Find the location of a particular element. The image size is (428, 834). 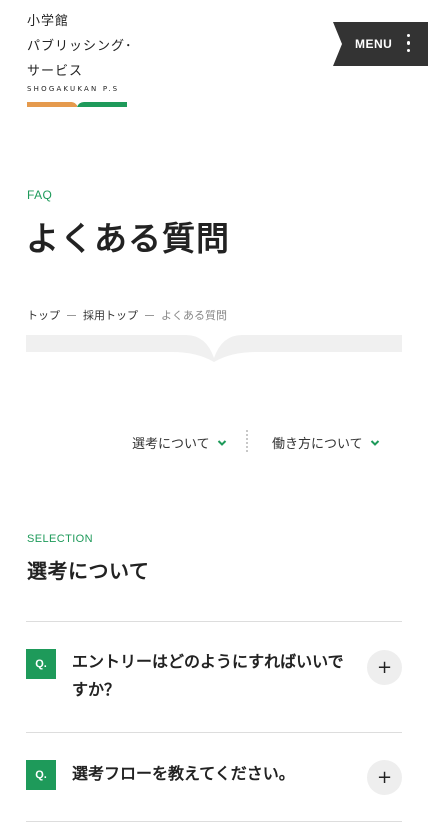

logo-line-2: パブリッシング･ is located at coordinates (80, 46).